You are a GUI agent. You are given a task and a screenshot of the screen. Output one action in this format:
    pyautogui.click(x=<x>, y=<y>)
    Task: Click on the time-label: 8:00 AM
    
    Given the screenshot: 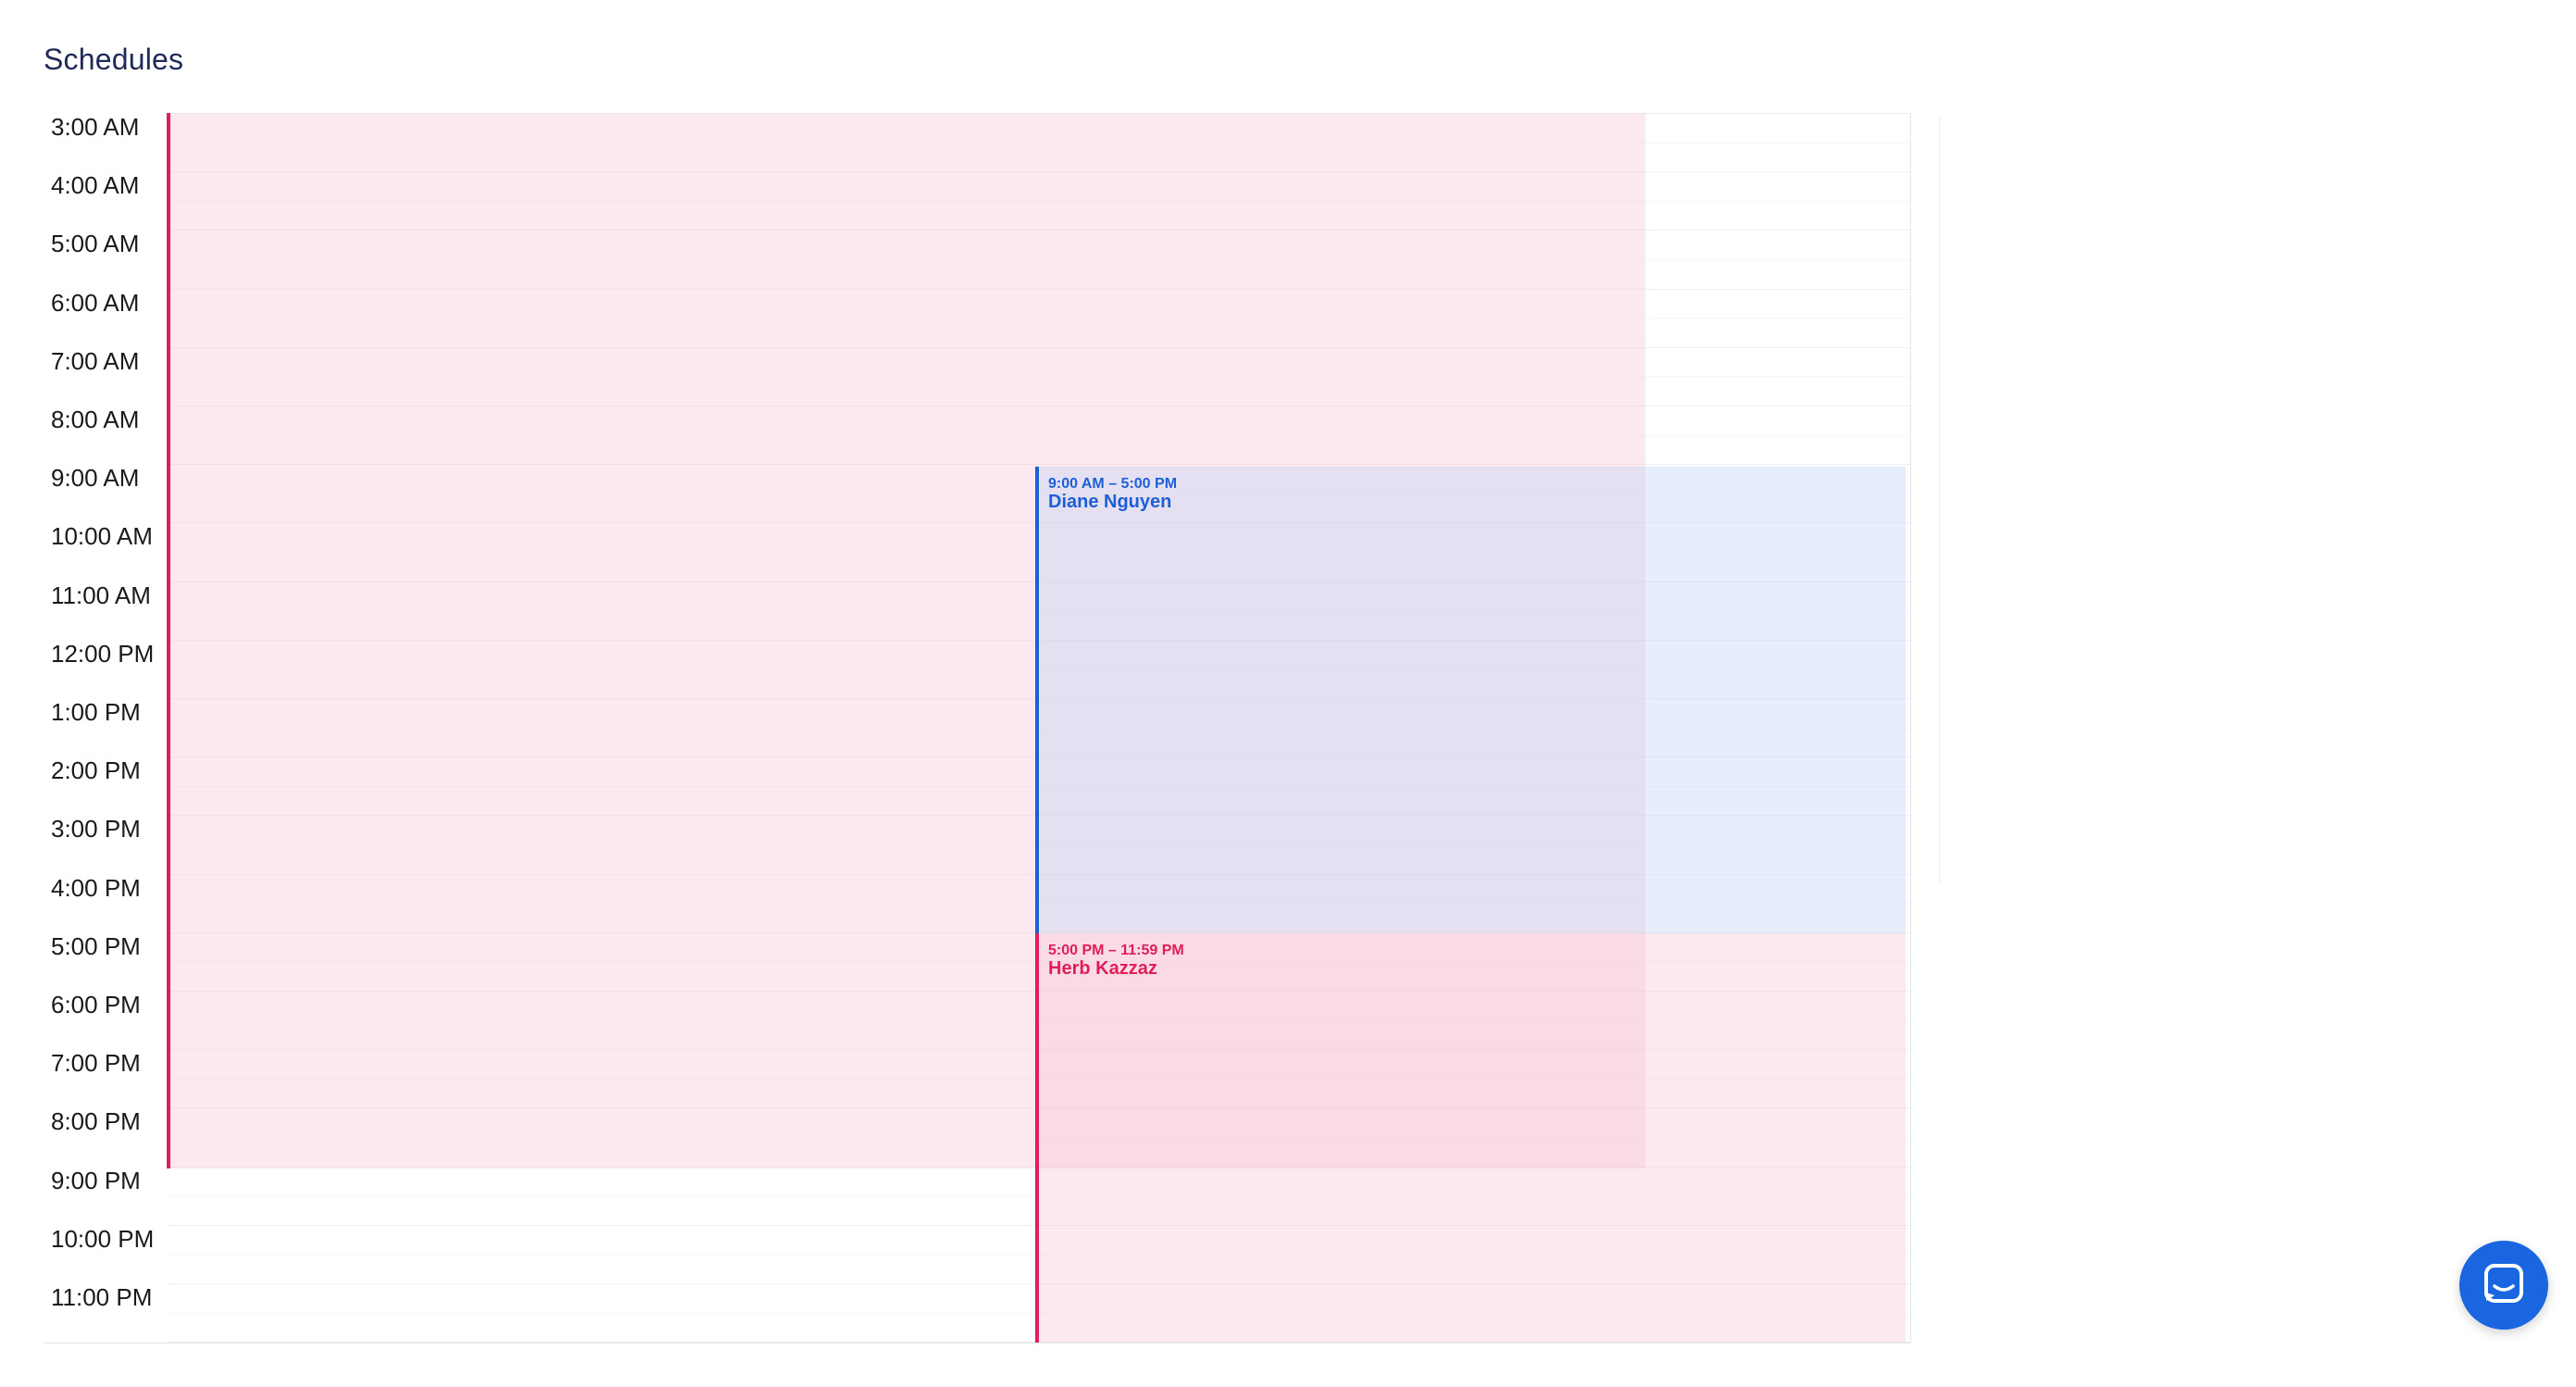 What is the action you would take?
    pyautogui.click(x=95, y=420)
    